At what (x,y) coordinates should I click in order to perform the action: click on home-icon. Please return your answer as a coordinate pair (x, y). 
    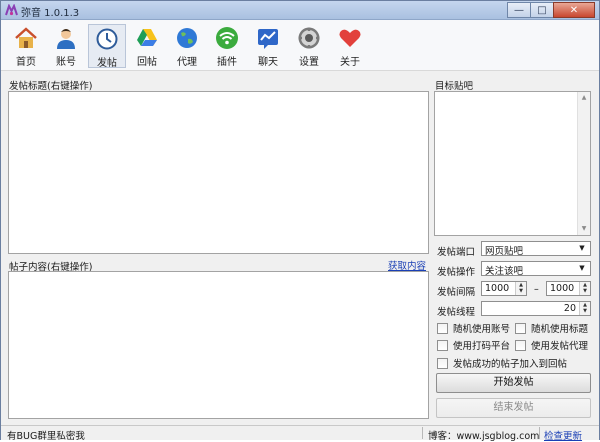
    Looking at the image, I should click on (26, 37).